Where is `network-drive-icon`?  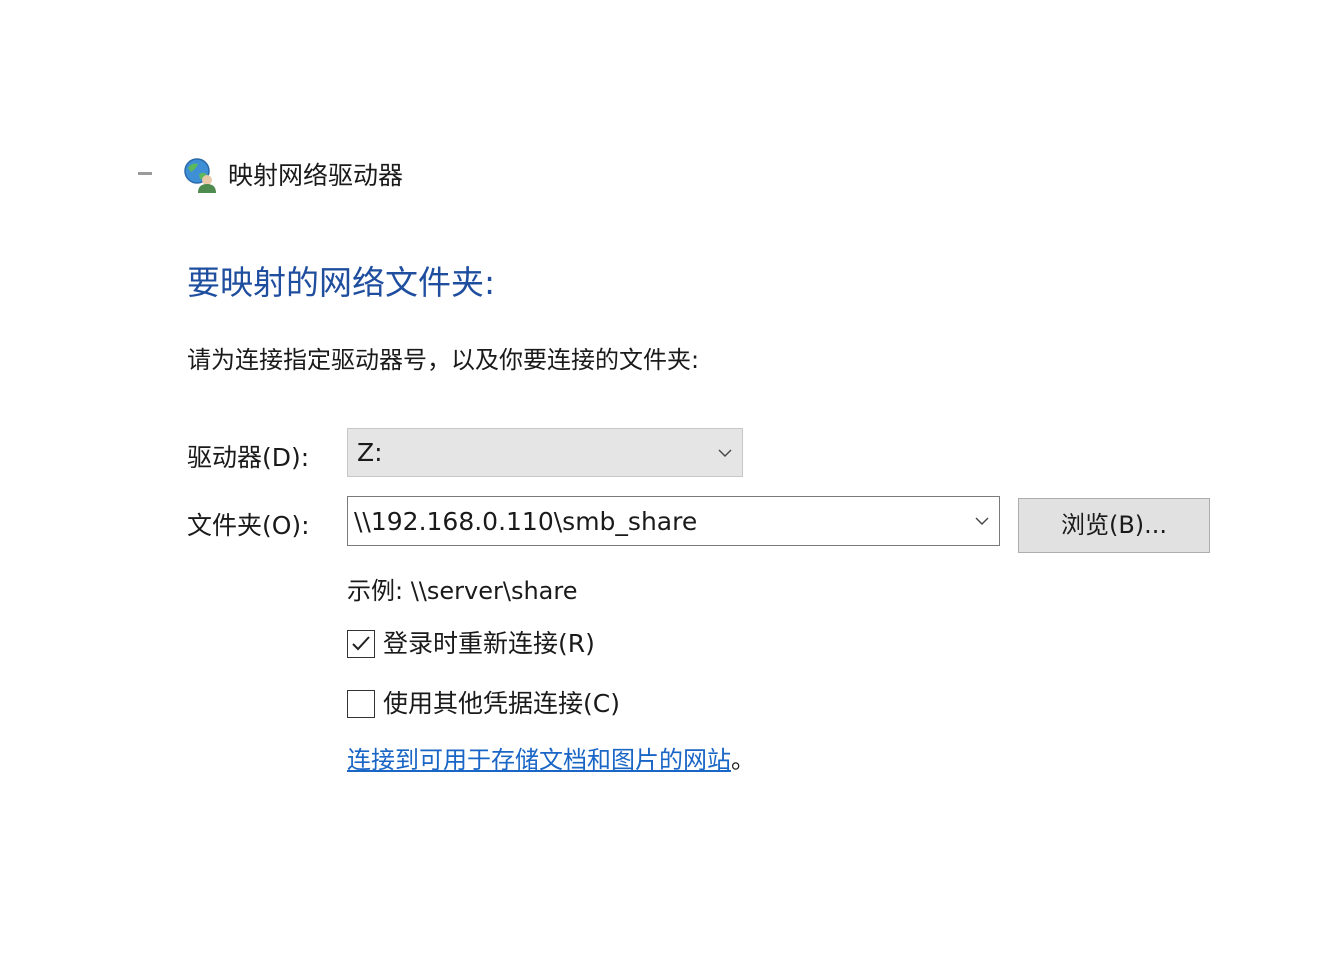 network-drive-icon is located at coordinates (201, 175).